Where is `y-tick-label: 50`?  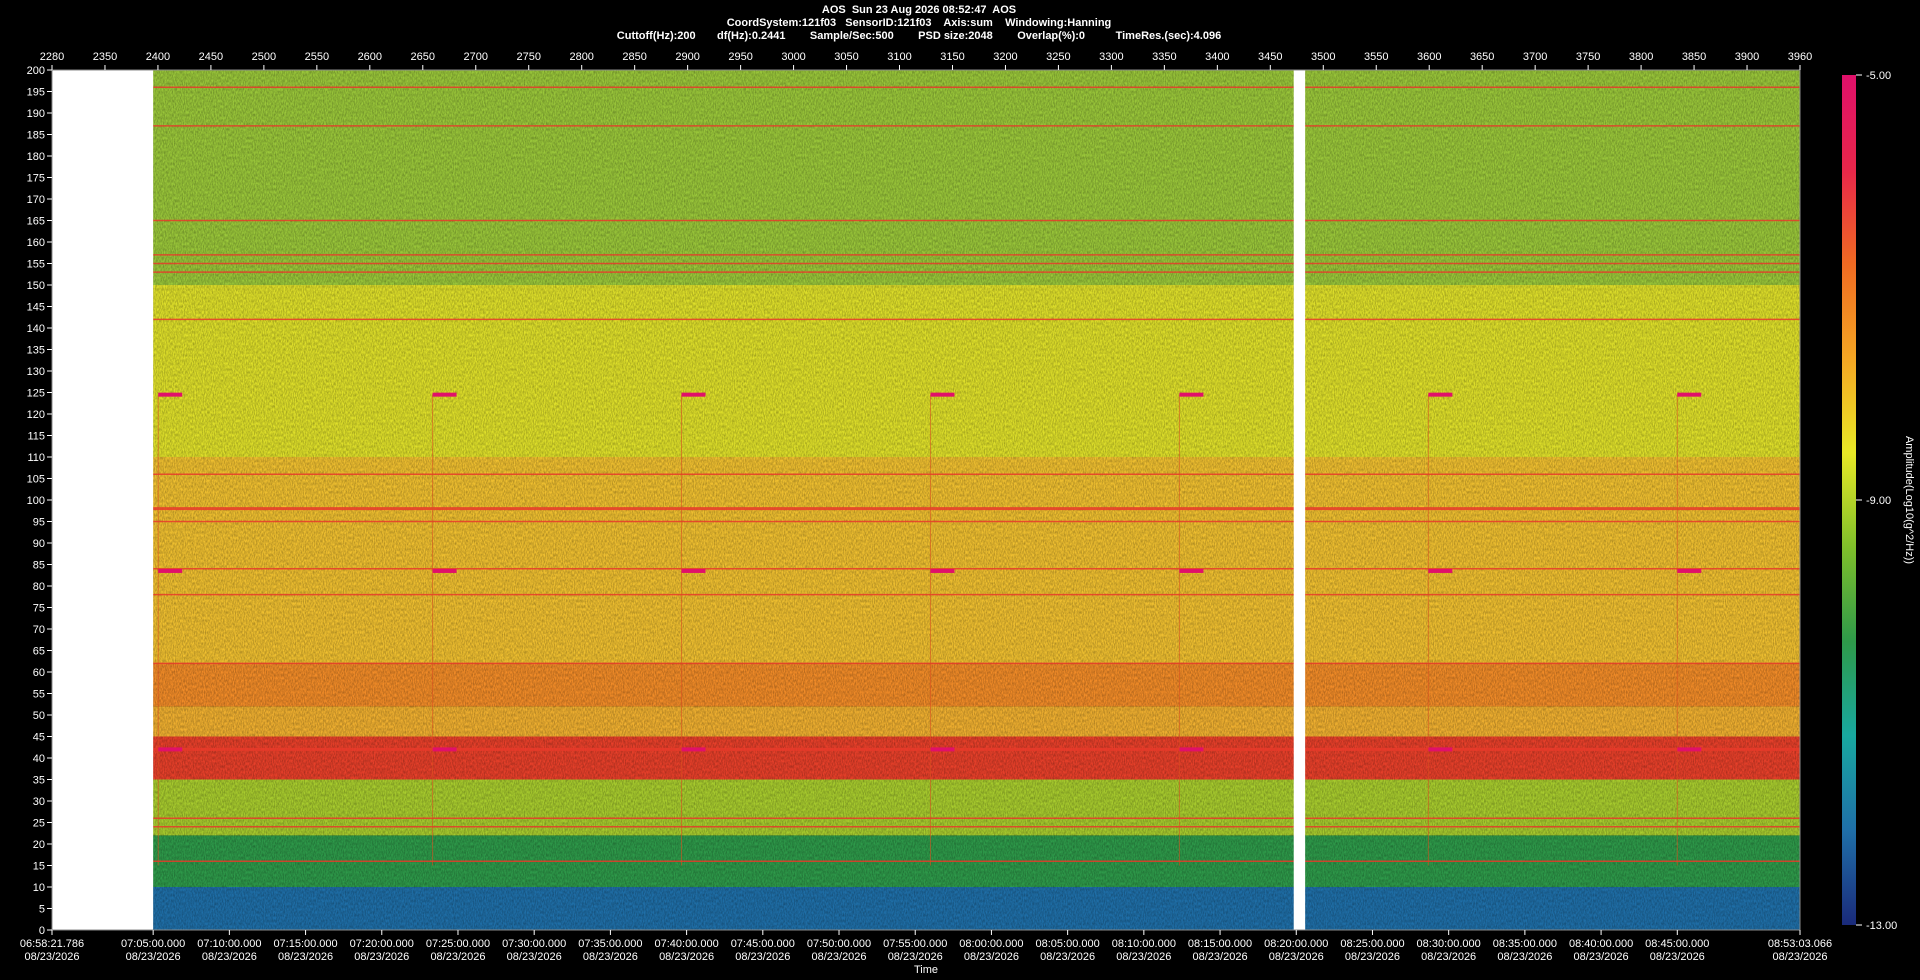 y-tick-label: 50 is located at coordinates (39, 716).